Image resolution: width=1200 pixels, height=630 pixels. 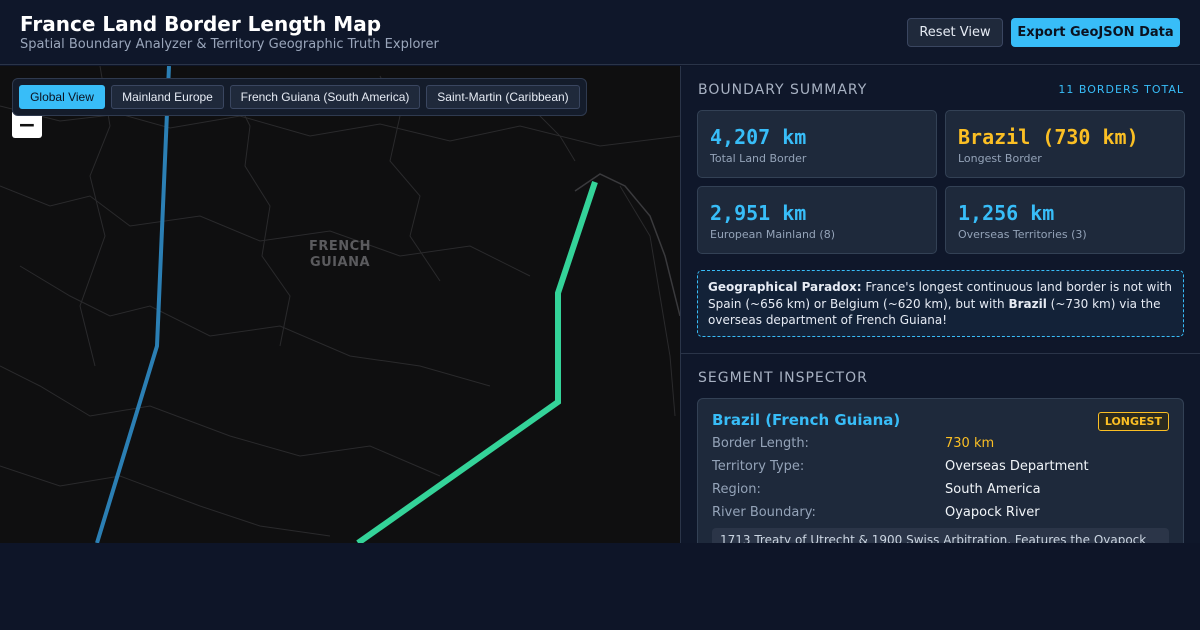 I want to click on borders-count: 11 BORDERS TOTAL, so click(x=1121, y=89).